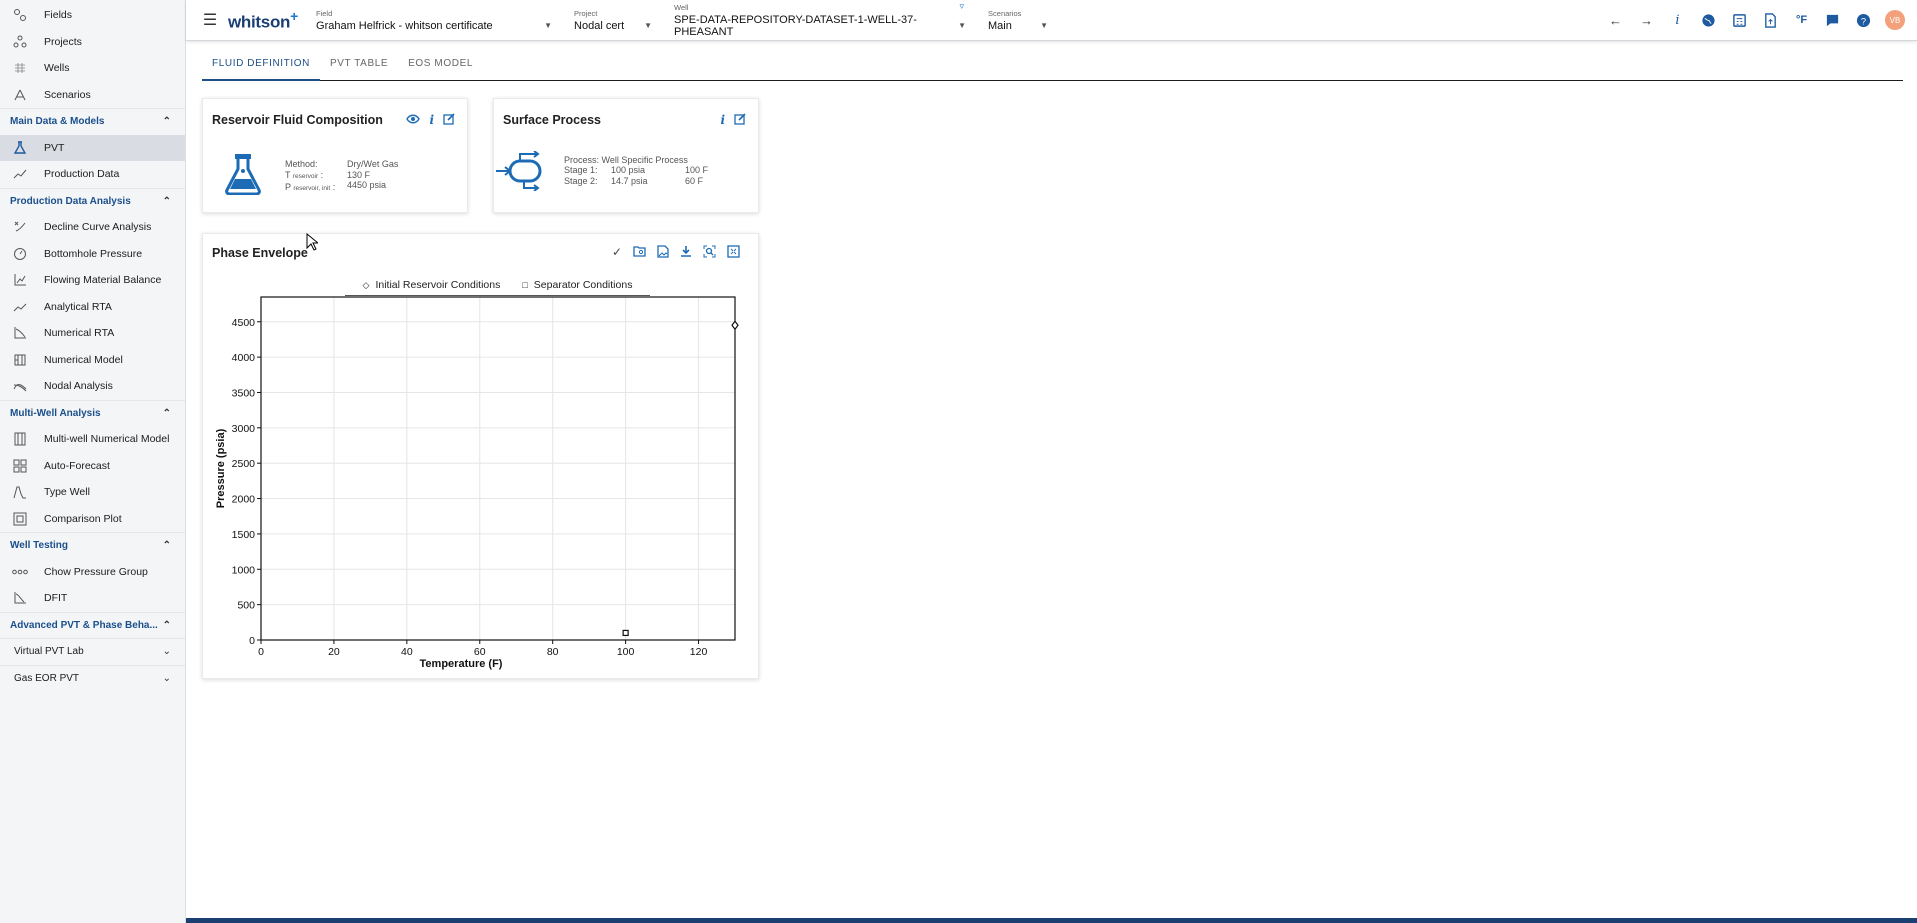 This screenshot has height=923, width=1917. What do you see at coordinates (244, 393) in the screenshot?
I see `y-tick-label: 3500` at bounding box center [244, 393].